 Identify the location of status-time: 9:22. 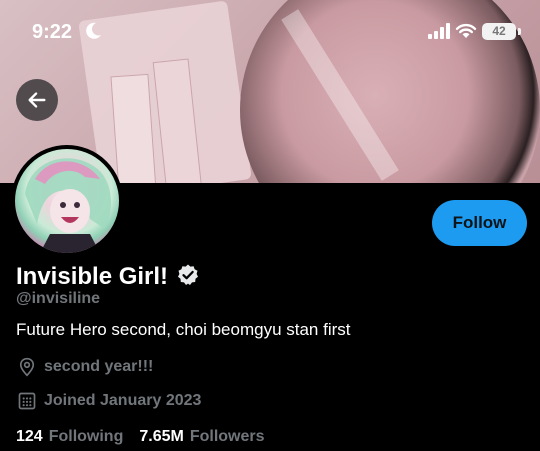
(52, 32).